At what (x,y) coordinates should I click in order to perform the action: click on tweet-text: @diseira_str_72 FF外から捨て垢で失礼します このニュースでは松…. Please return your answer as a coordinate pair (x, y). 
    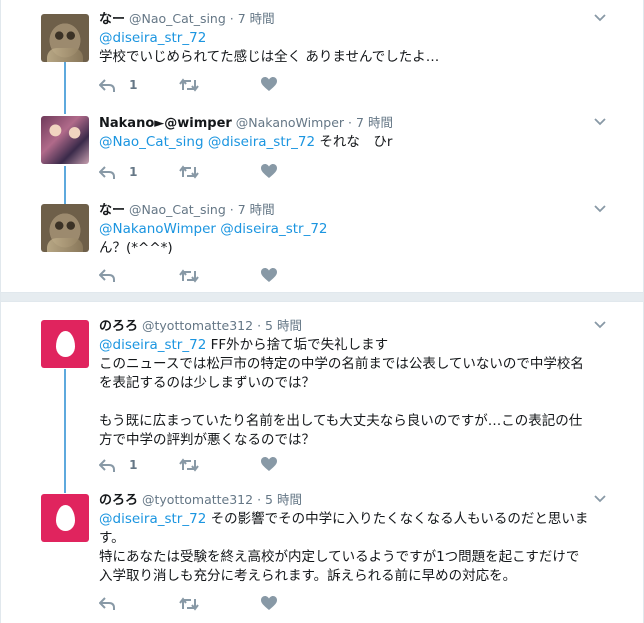
    Looking at the image, I should click on (354, 393).